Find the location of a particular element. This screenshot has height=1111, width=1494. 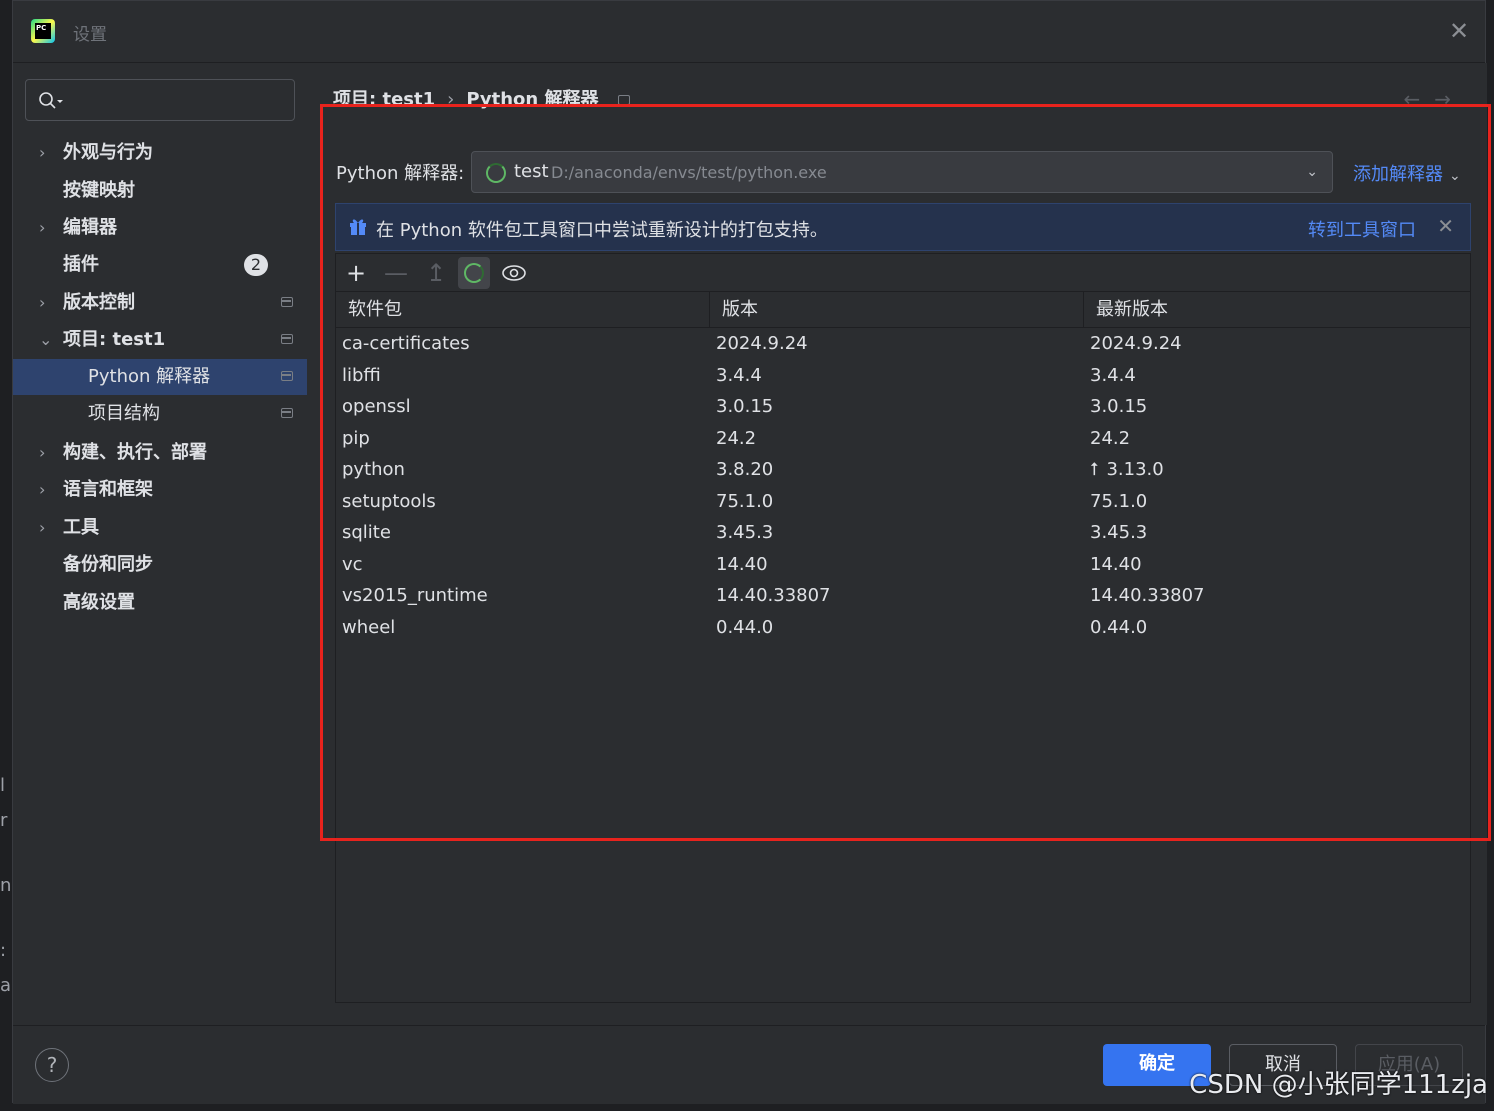

refresh-spinner-icon is located at coordinates (474, 273).